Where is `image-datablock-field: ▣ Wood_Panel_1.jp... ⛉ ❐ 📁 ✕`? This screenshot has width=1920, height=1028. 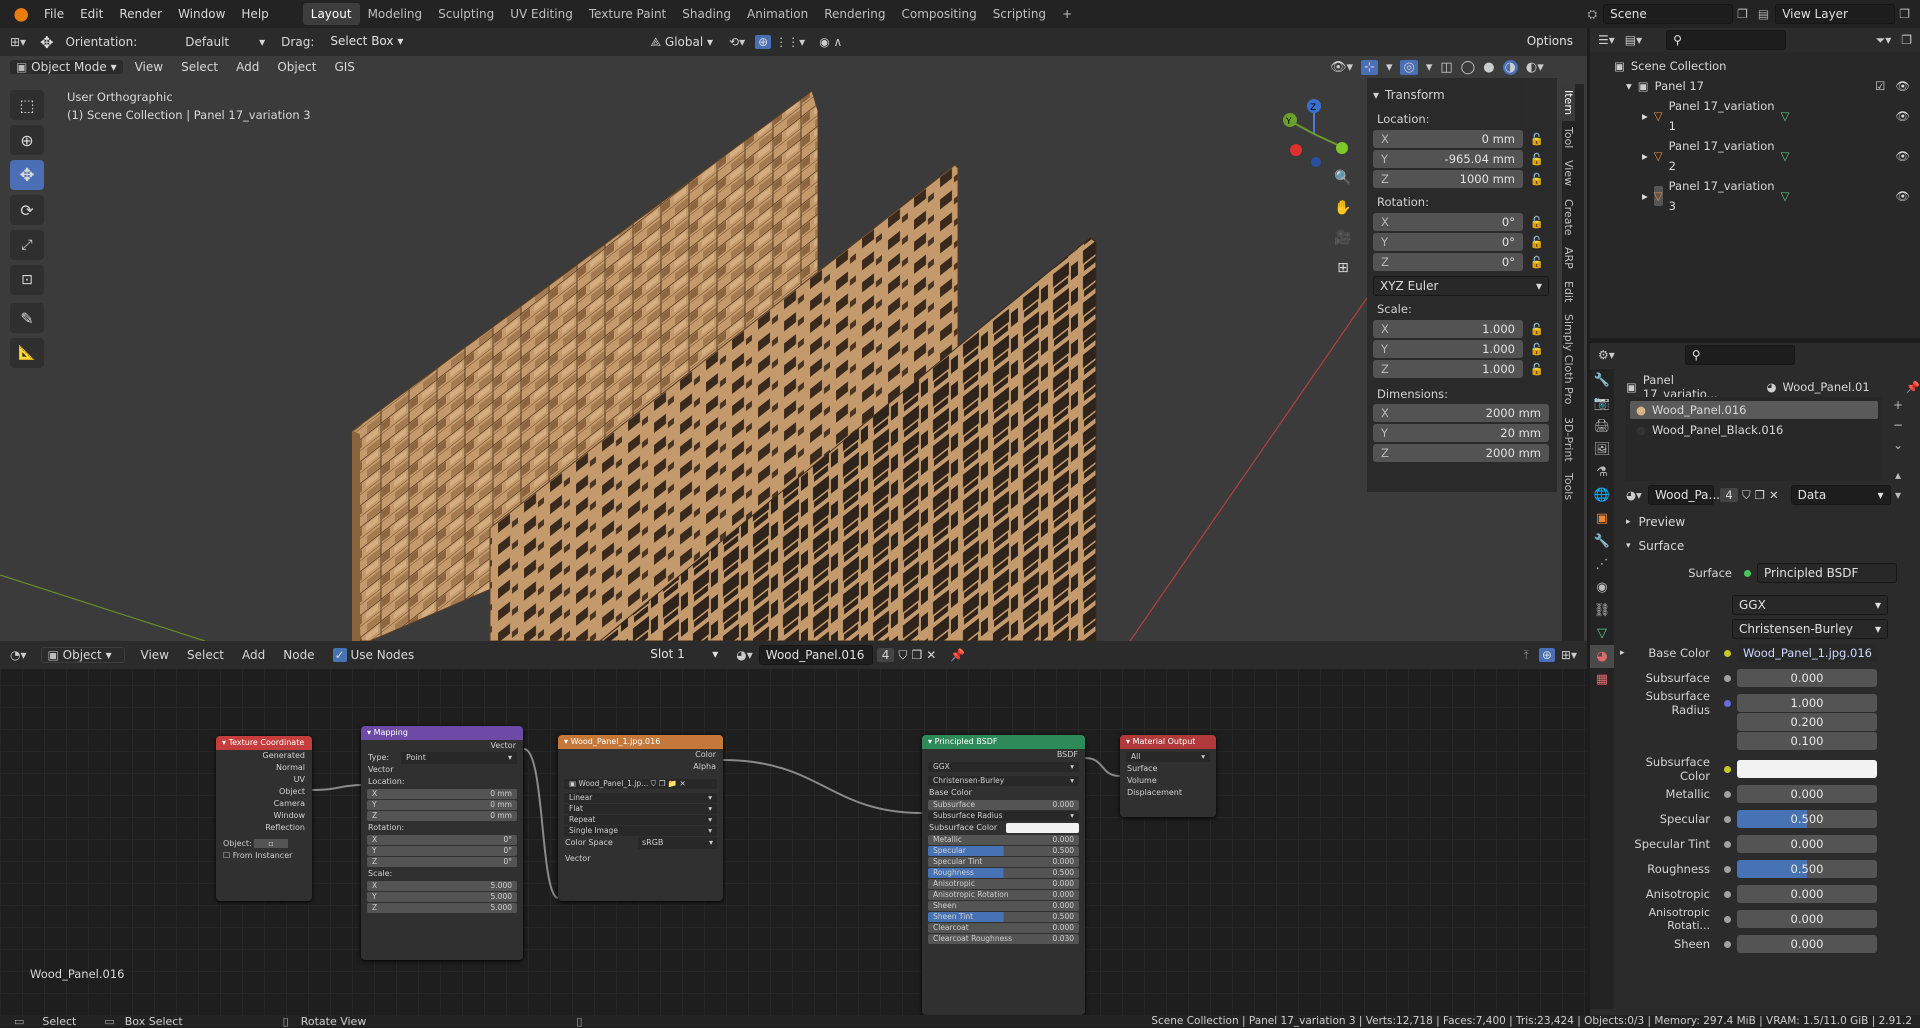 image-datablock-field: ▣ Wood_Panel_1.jp... ⛉ ❐ 📁 ✕ is located at coordinates (640, 784).